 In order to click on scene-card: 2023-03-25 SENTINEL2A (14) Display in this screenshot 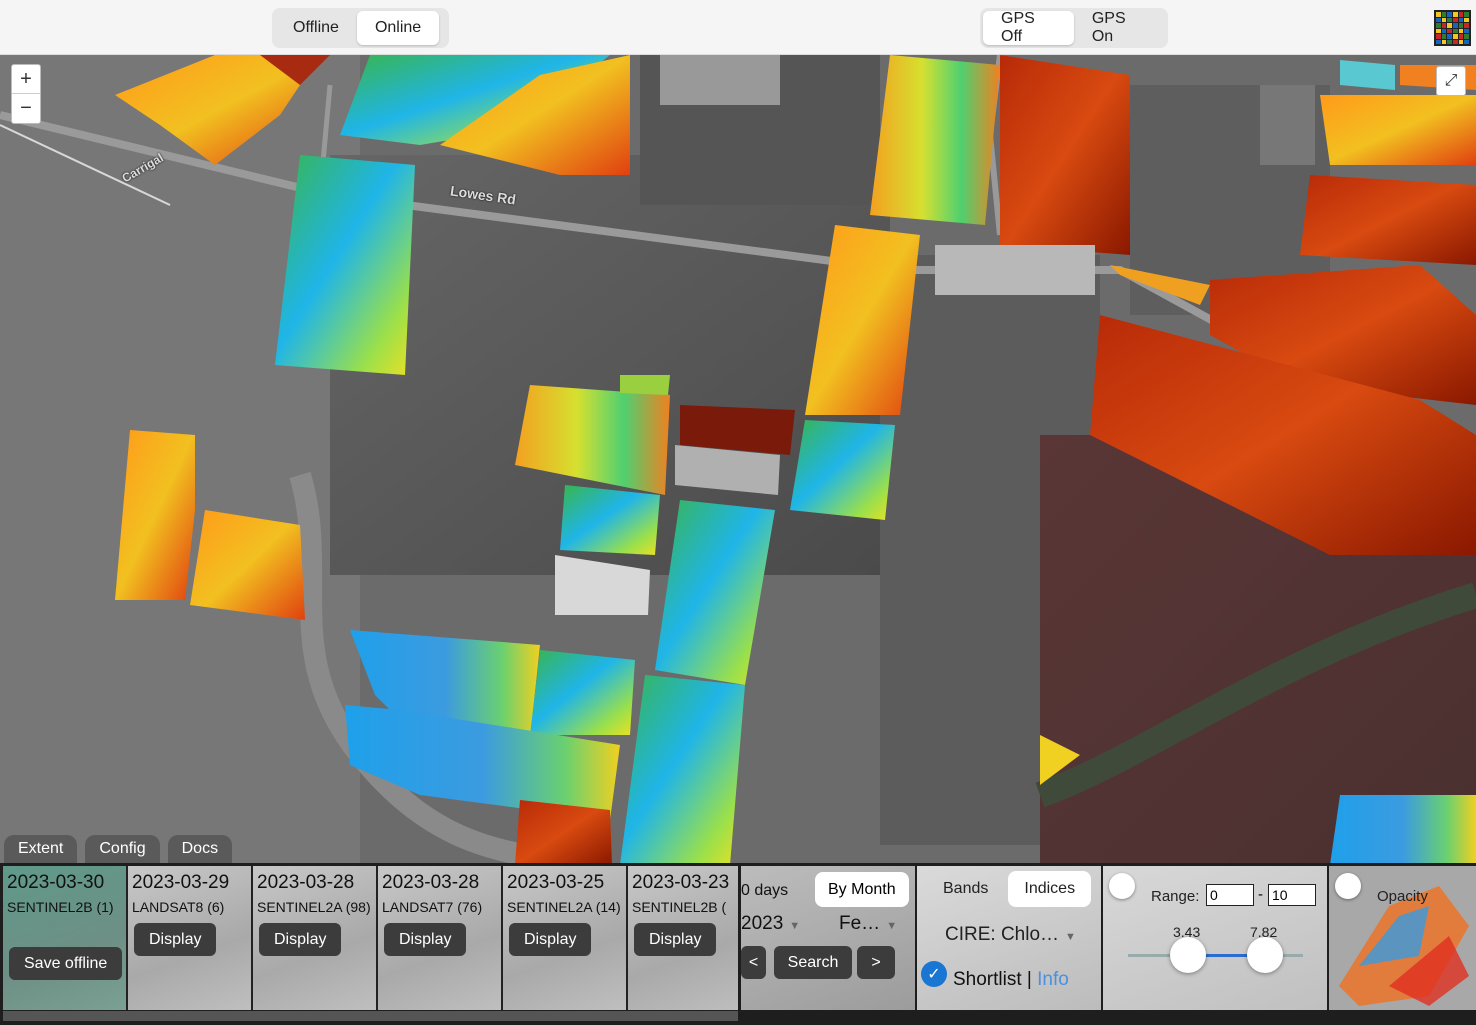, I will do `click(565, 938)`.